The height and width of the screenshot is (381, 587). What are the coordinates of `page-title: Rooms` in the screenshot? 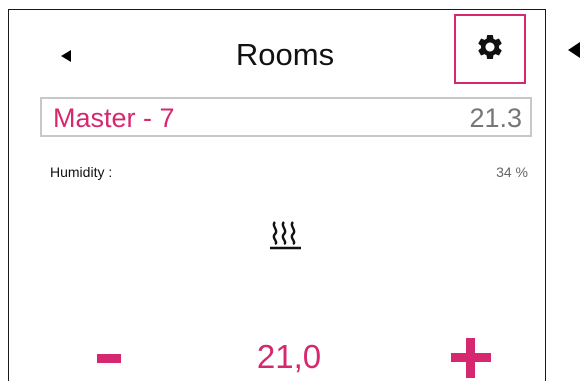 It's located at (285, 54).